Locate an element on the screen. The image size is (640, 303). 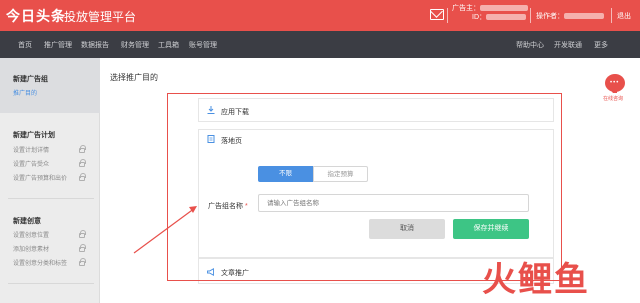
advertiser-name-redacted is located at coordinates (504, 8).